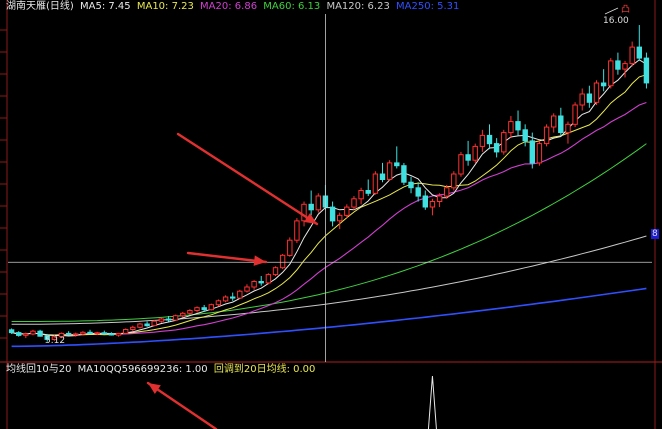 Image resolution: width=662 pixels, height=429 pixels. I want to click on ma60-value: MA60: 6.13, so click(292, 6).